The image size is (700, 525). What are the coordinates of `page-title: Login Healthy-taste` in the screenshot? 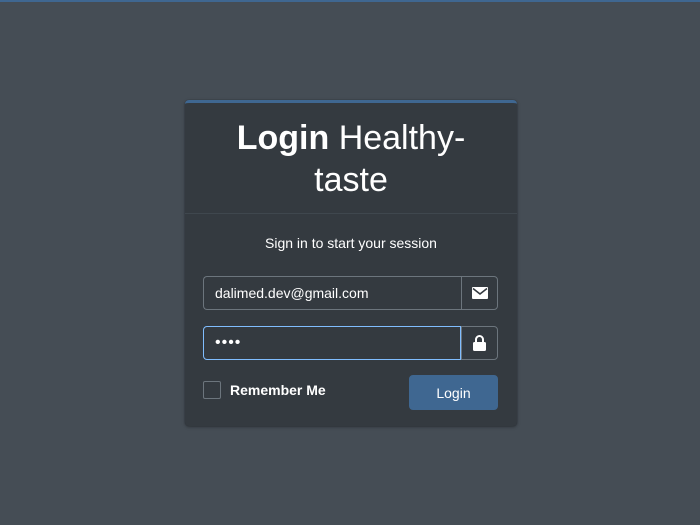 It's located at (351, 159).